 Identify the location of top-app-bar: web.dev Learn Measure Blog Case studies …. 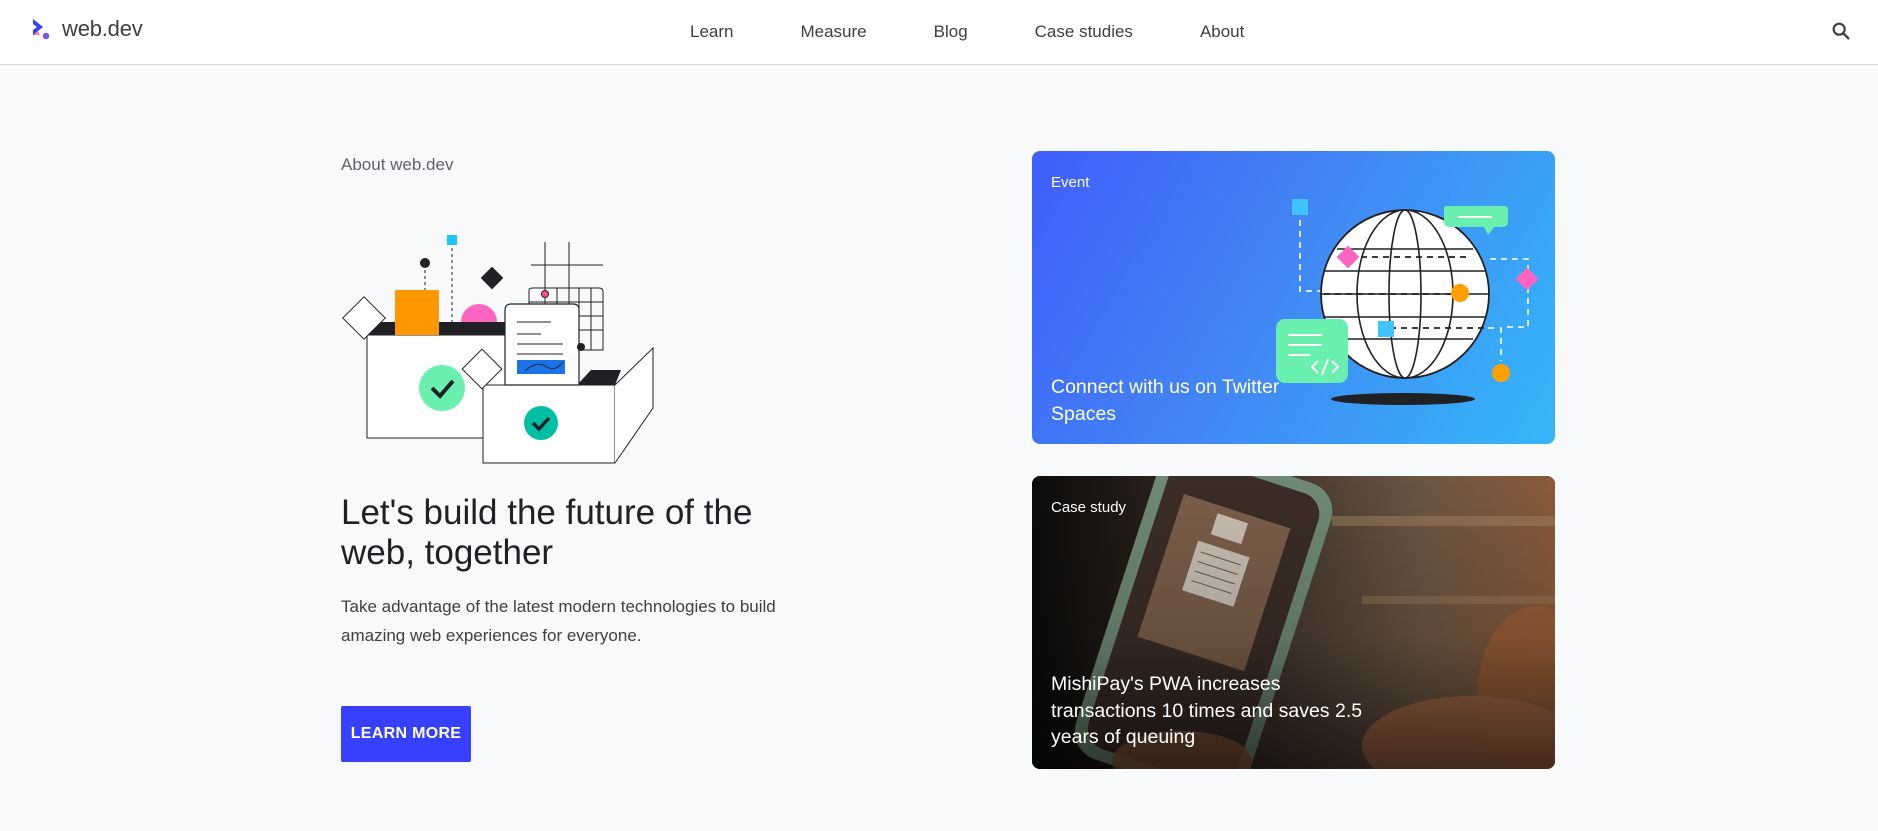
(939, 32).